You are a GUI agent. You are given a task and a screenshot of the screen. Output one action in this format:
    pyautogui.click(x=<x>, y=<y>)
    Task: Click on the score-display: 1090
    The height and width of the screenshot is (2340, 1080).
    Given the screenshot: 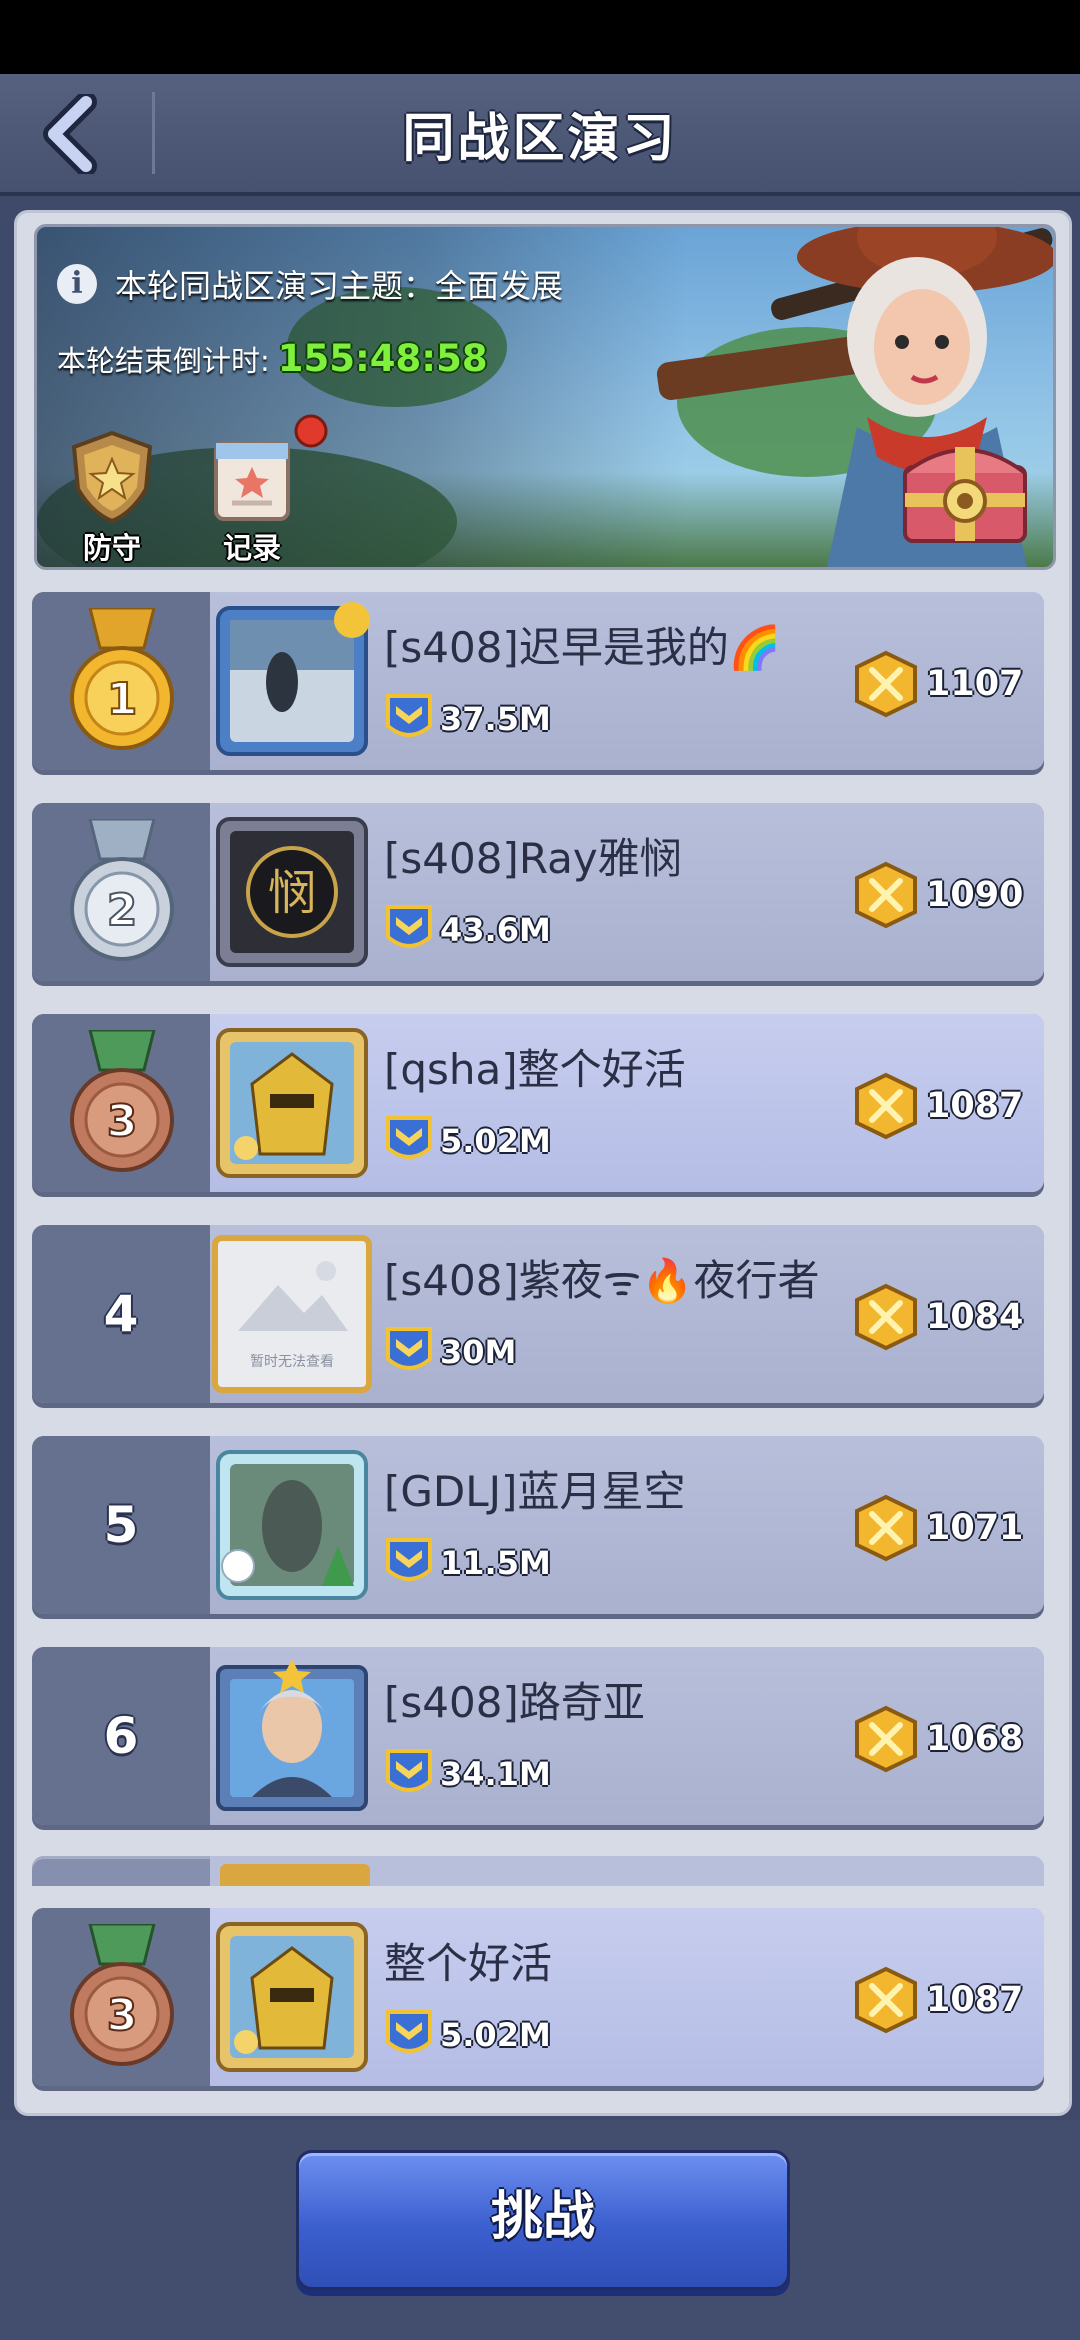 What is the action you would take?
    pyautogui.click(x=937, y=895)
    